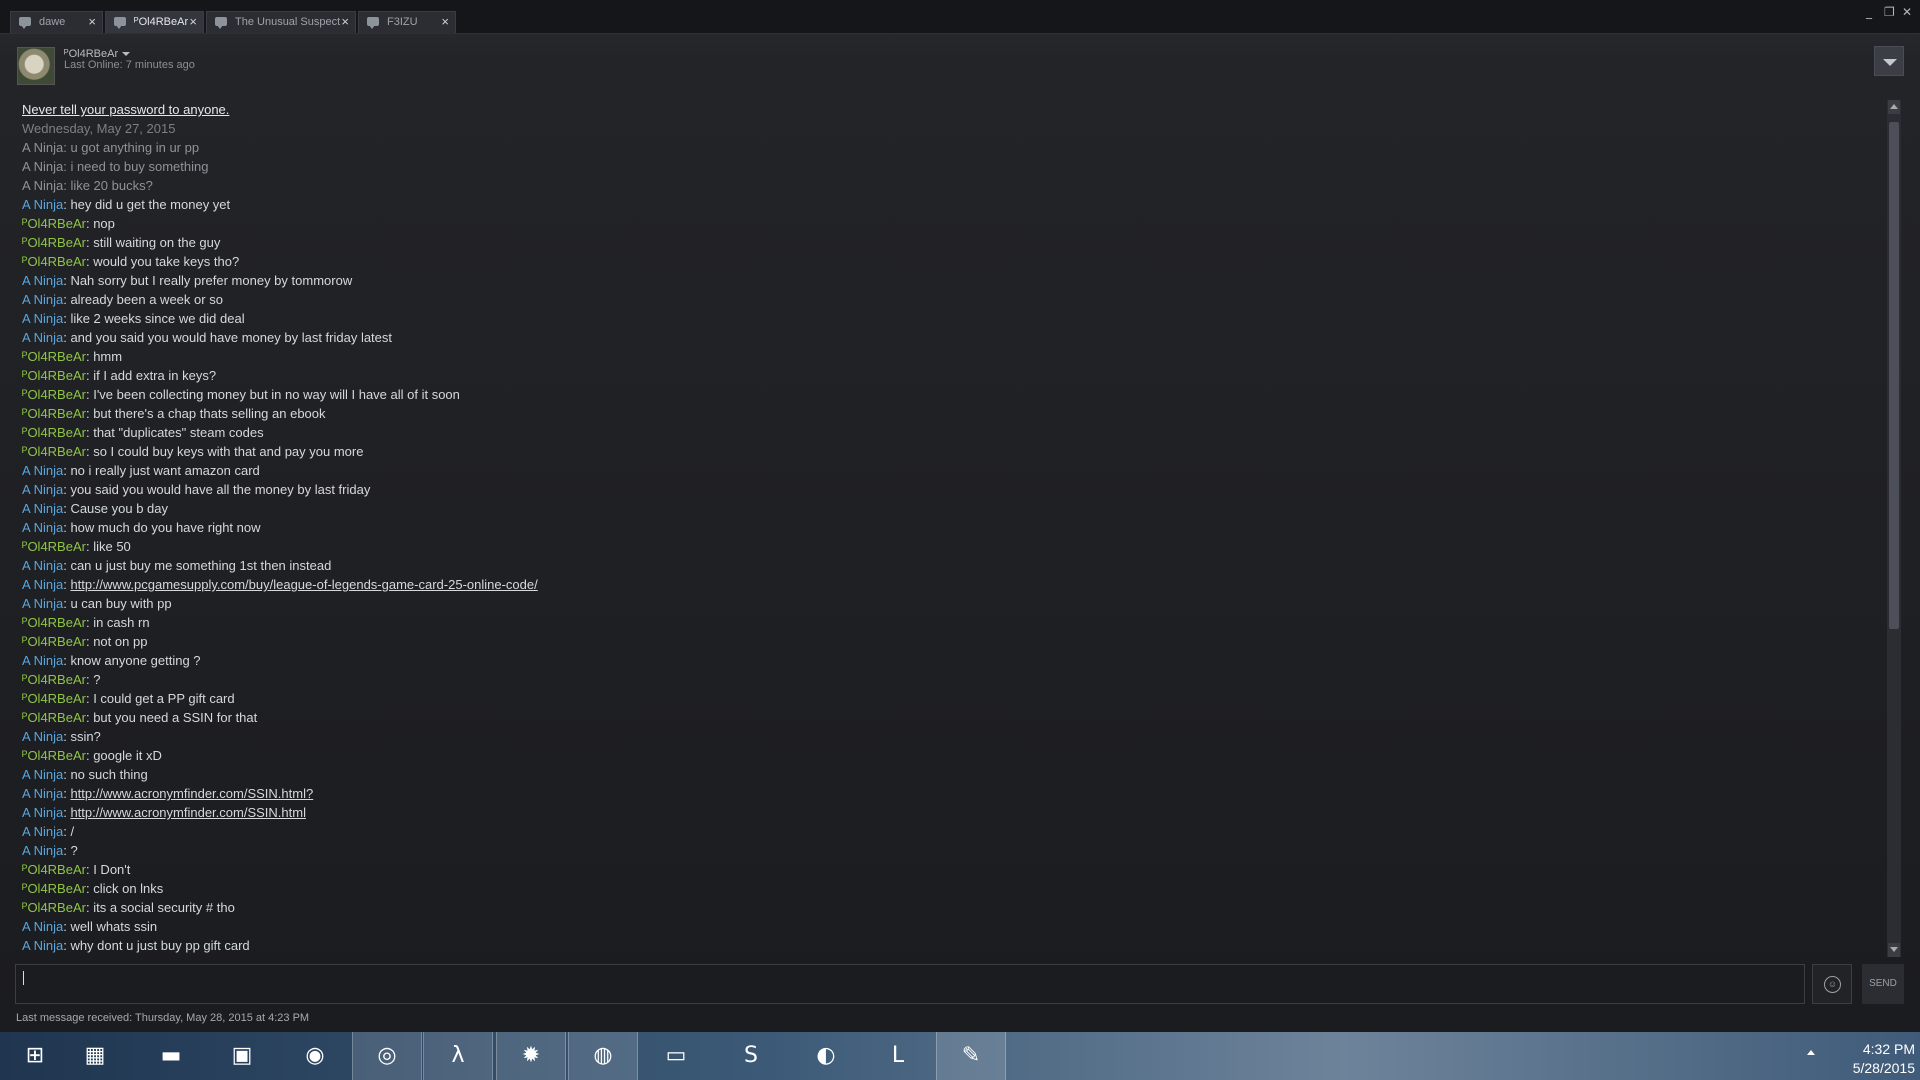 The height and width of the screenshot is (1080, 1920). I want to click on tab-the-unusual-suspect: The Unusual Suspect ×, so click(281, 22).